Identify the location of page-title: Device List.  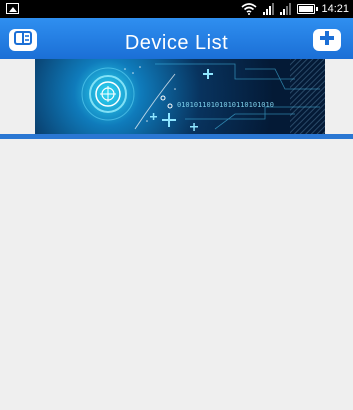
(176, 43).